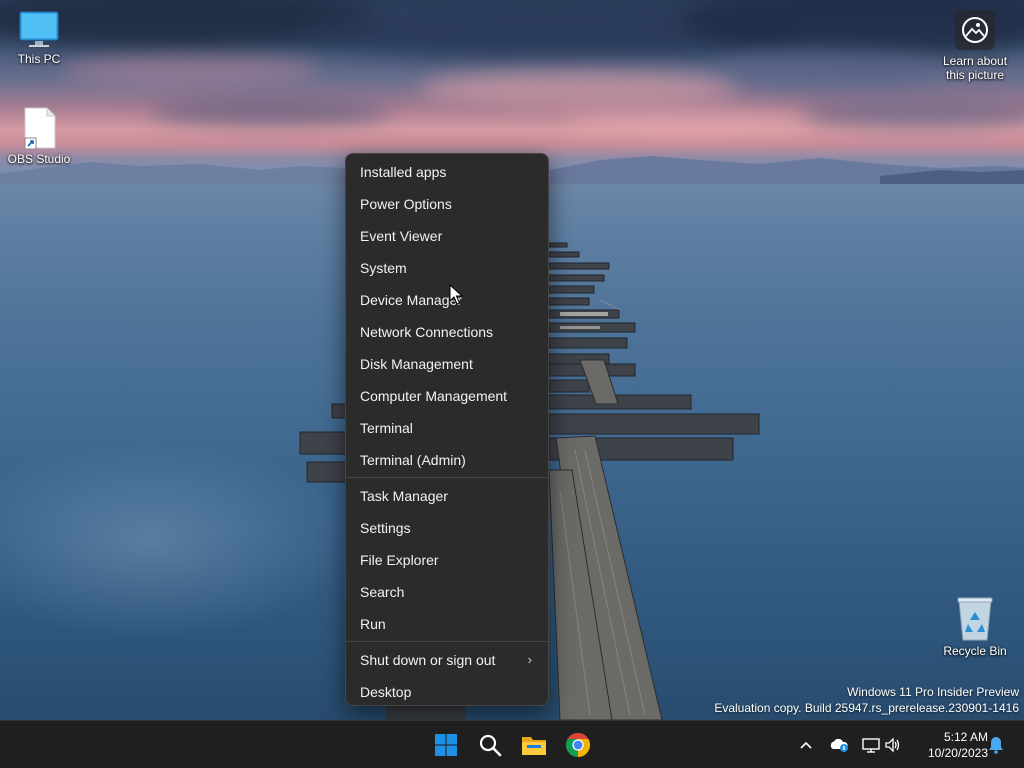  I want to click on menu-item-run: Run, so click(447, 624).